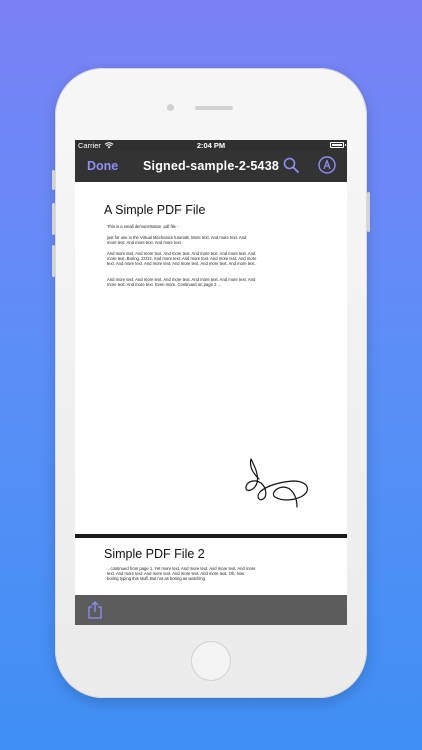 The image size is (422, 750). I want to click on document-title: Signed-sample-2-5438, so click(211, 166).